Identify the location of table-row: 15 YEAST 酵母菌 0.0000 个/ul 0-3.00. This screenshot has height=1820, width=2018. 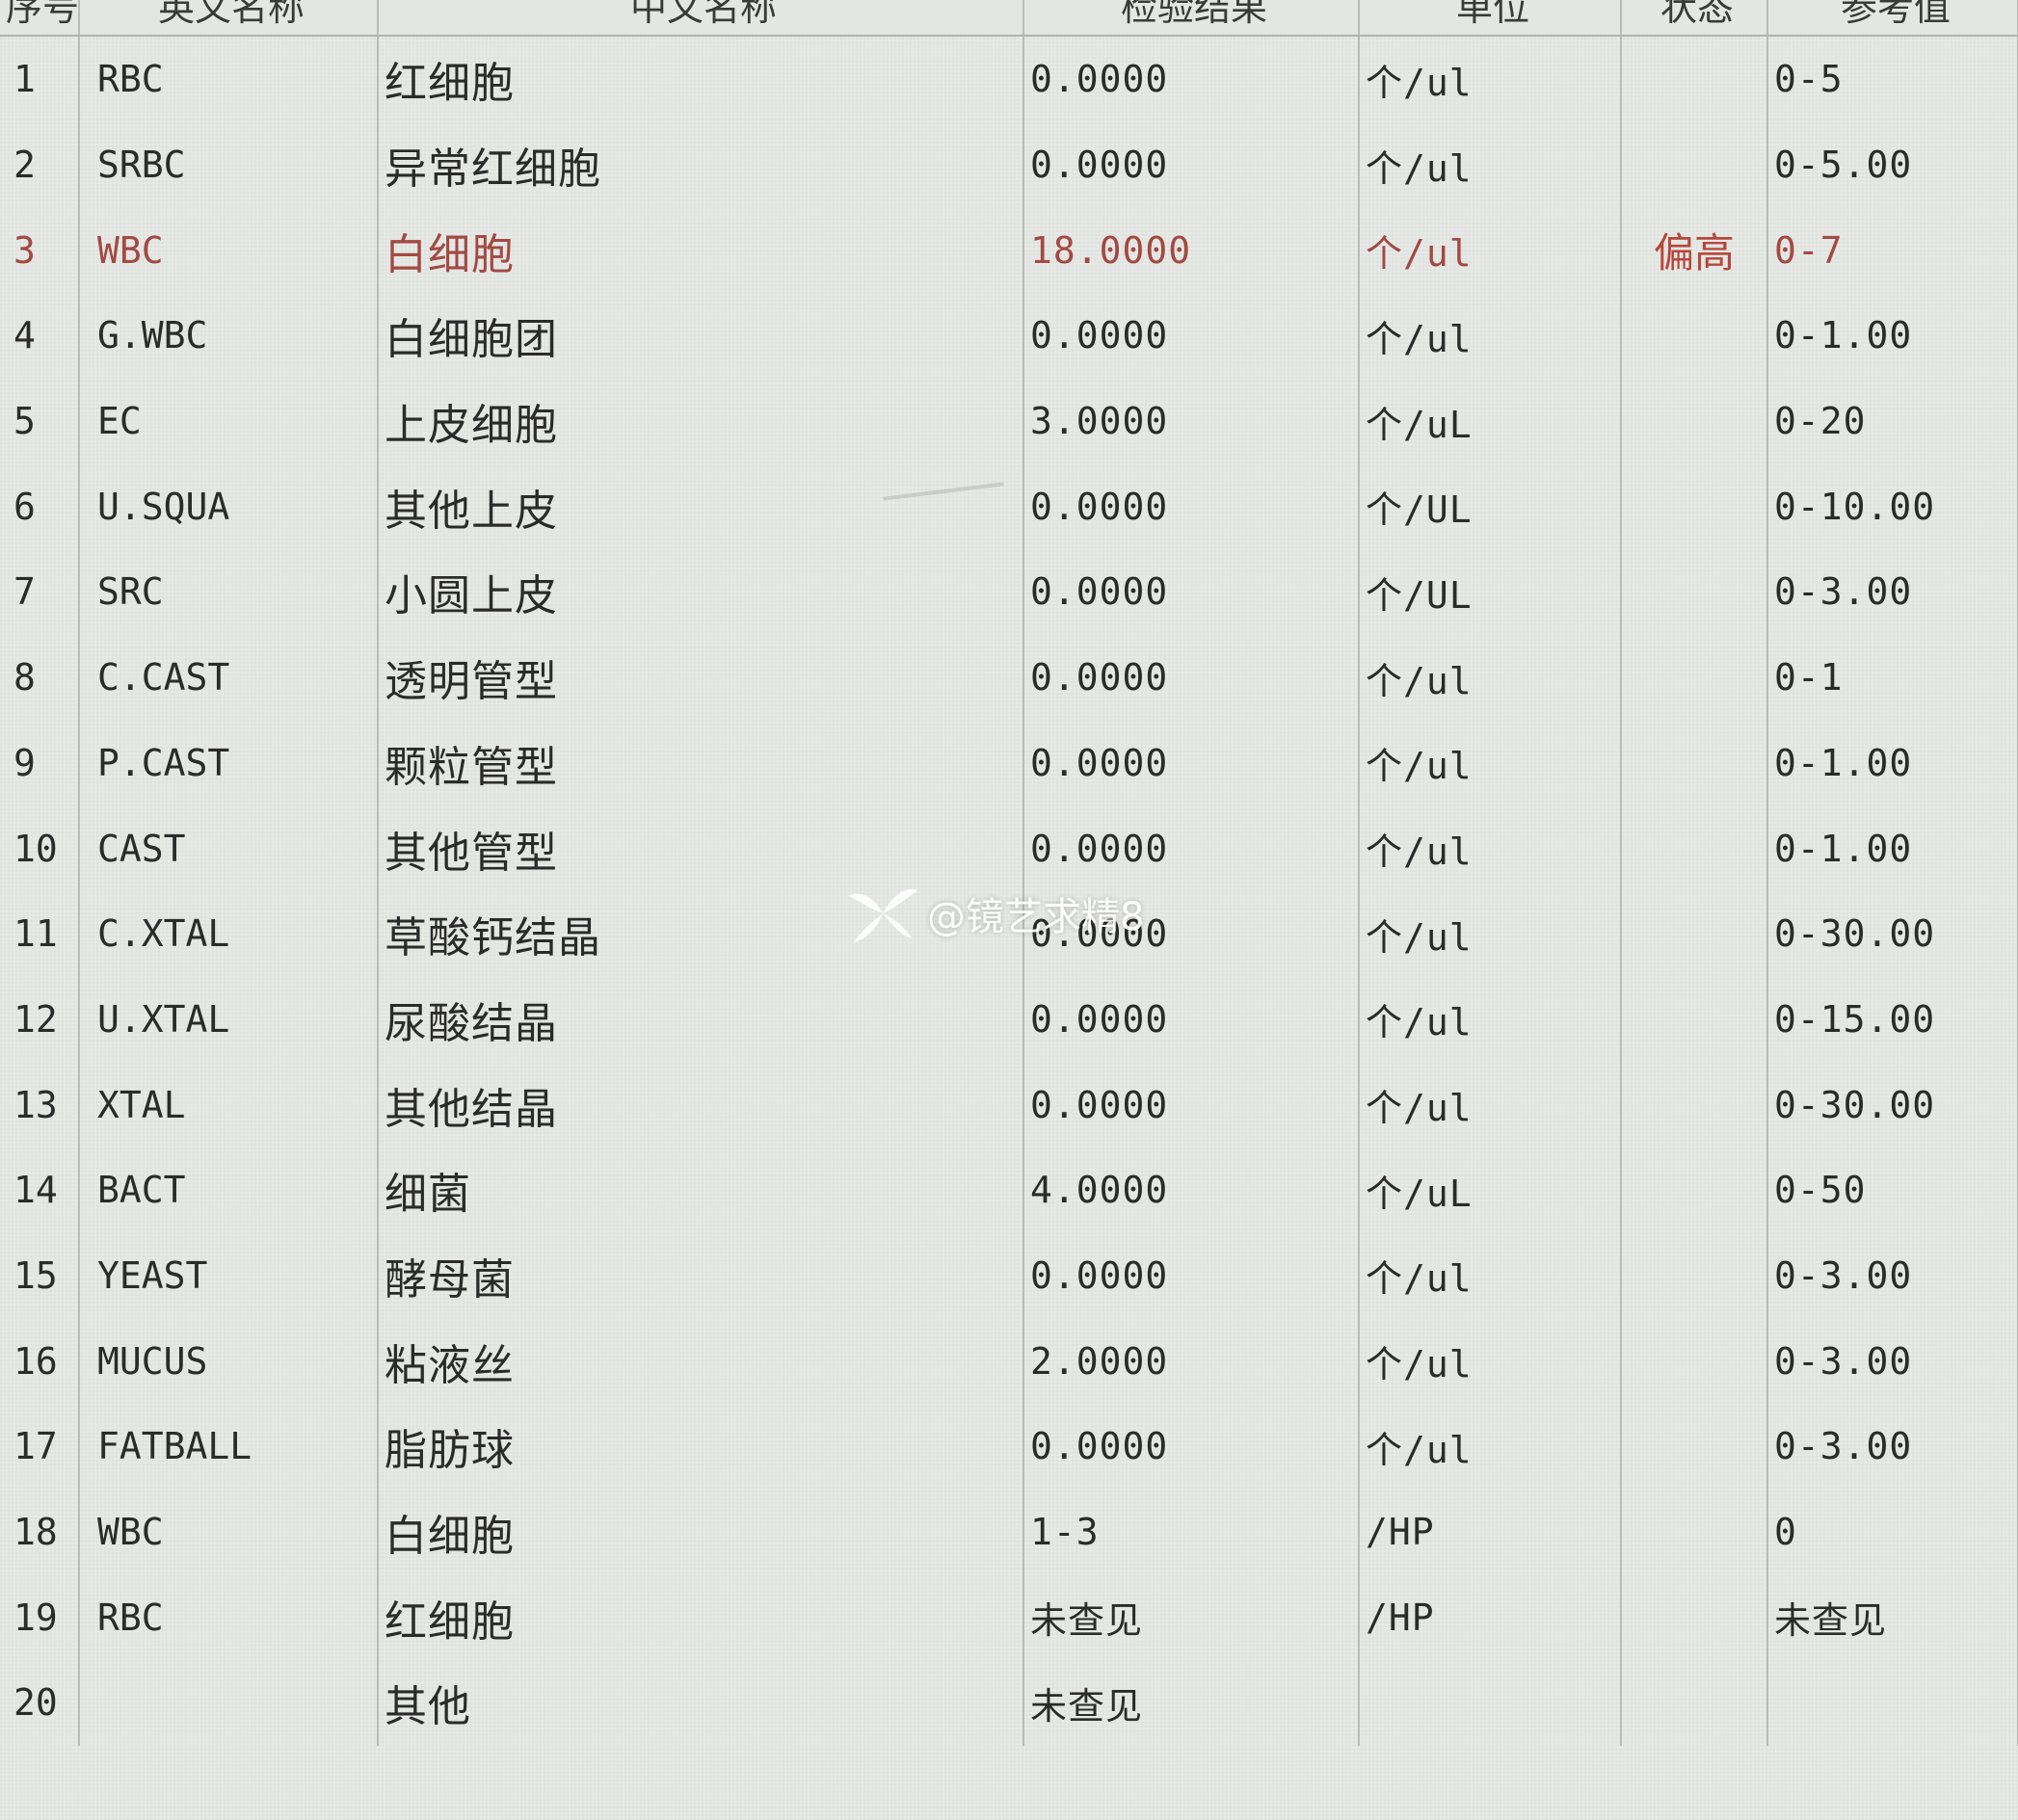
(1009, 1275).